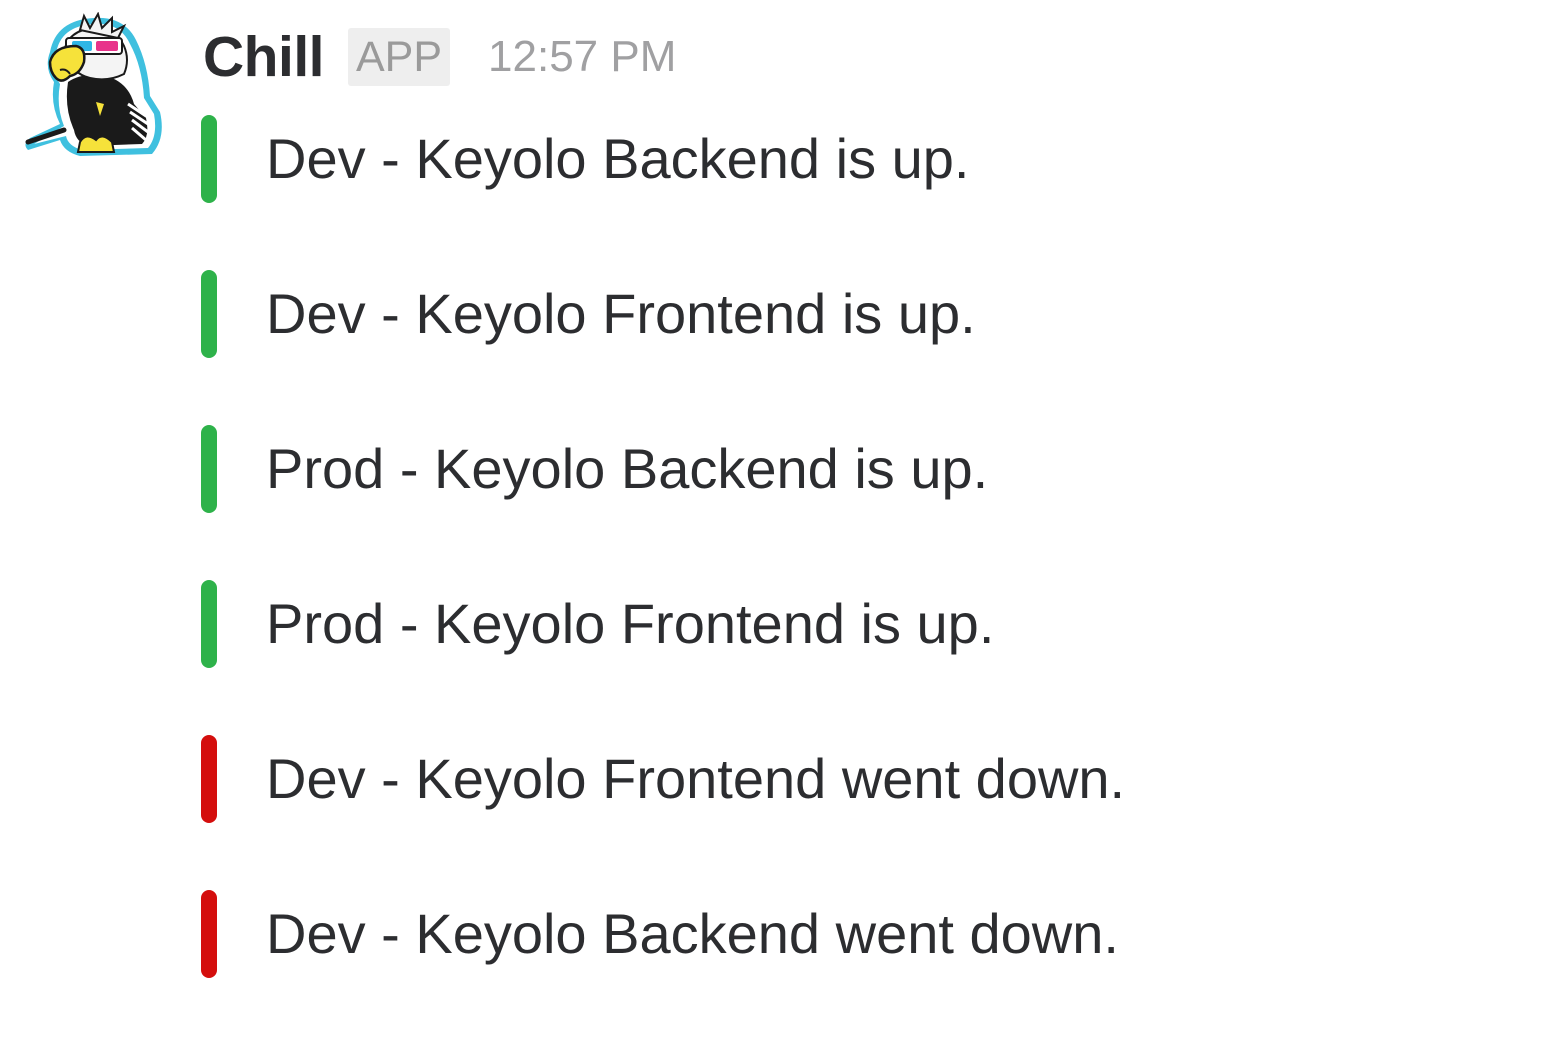  I want to click on attachment: Prod - Keyolo Backend is up., so click(851, 469).